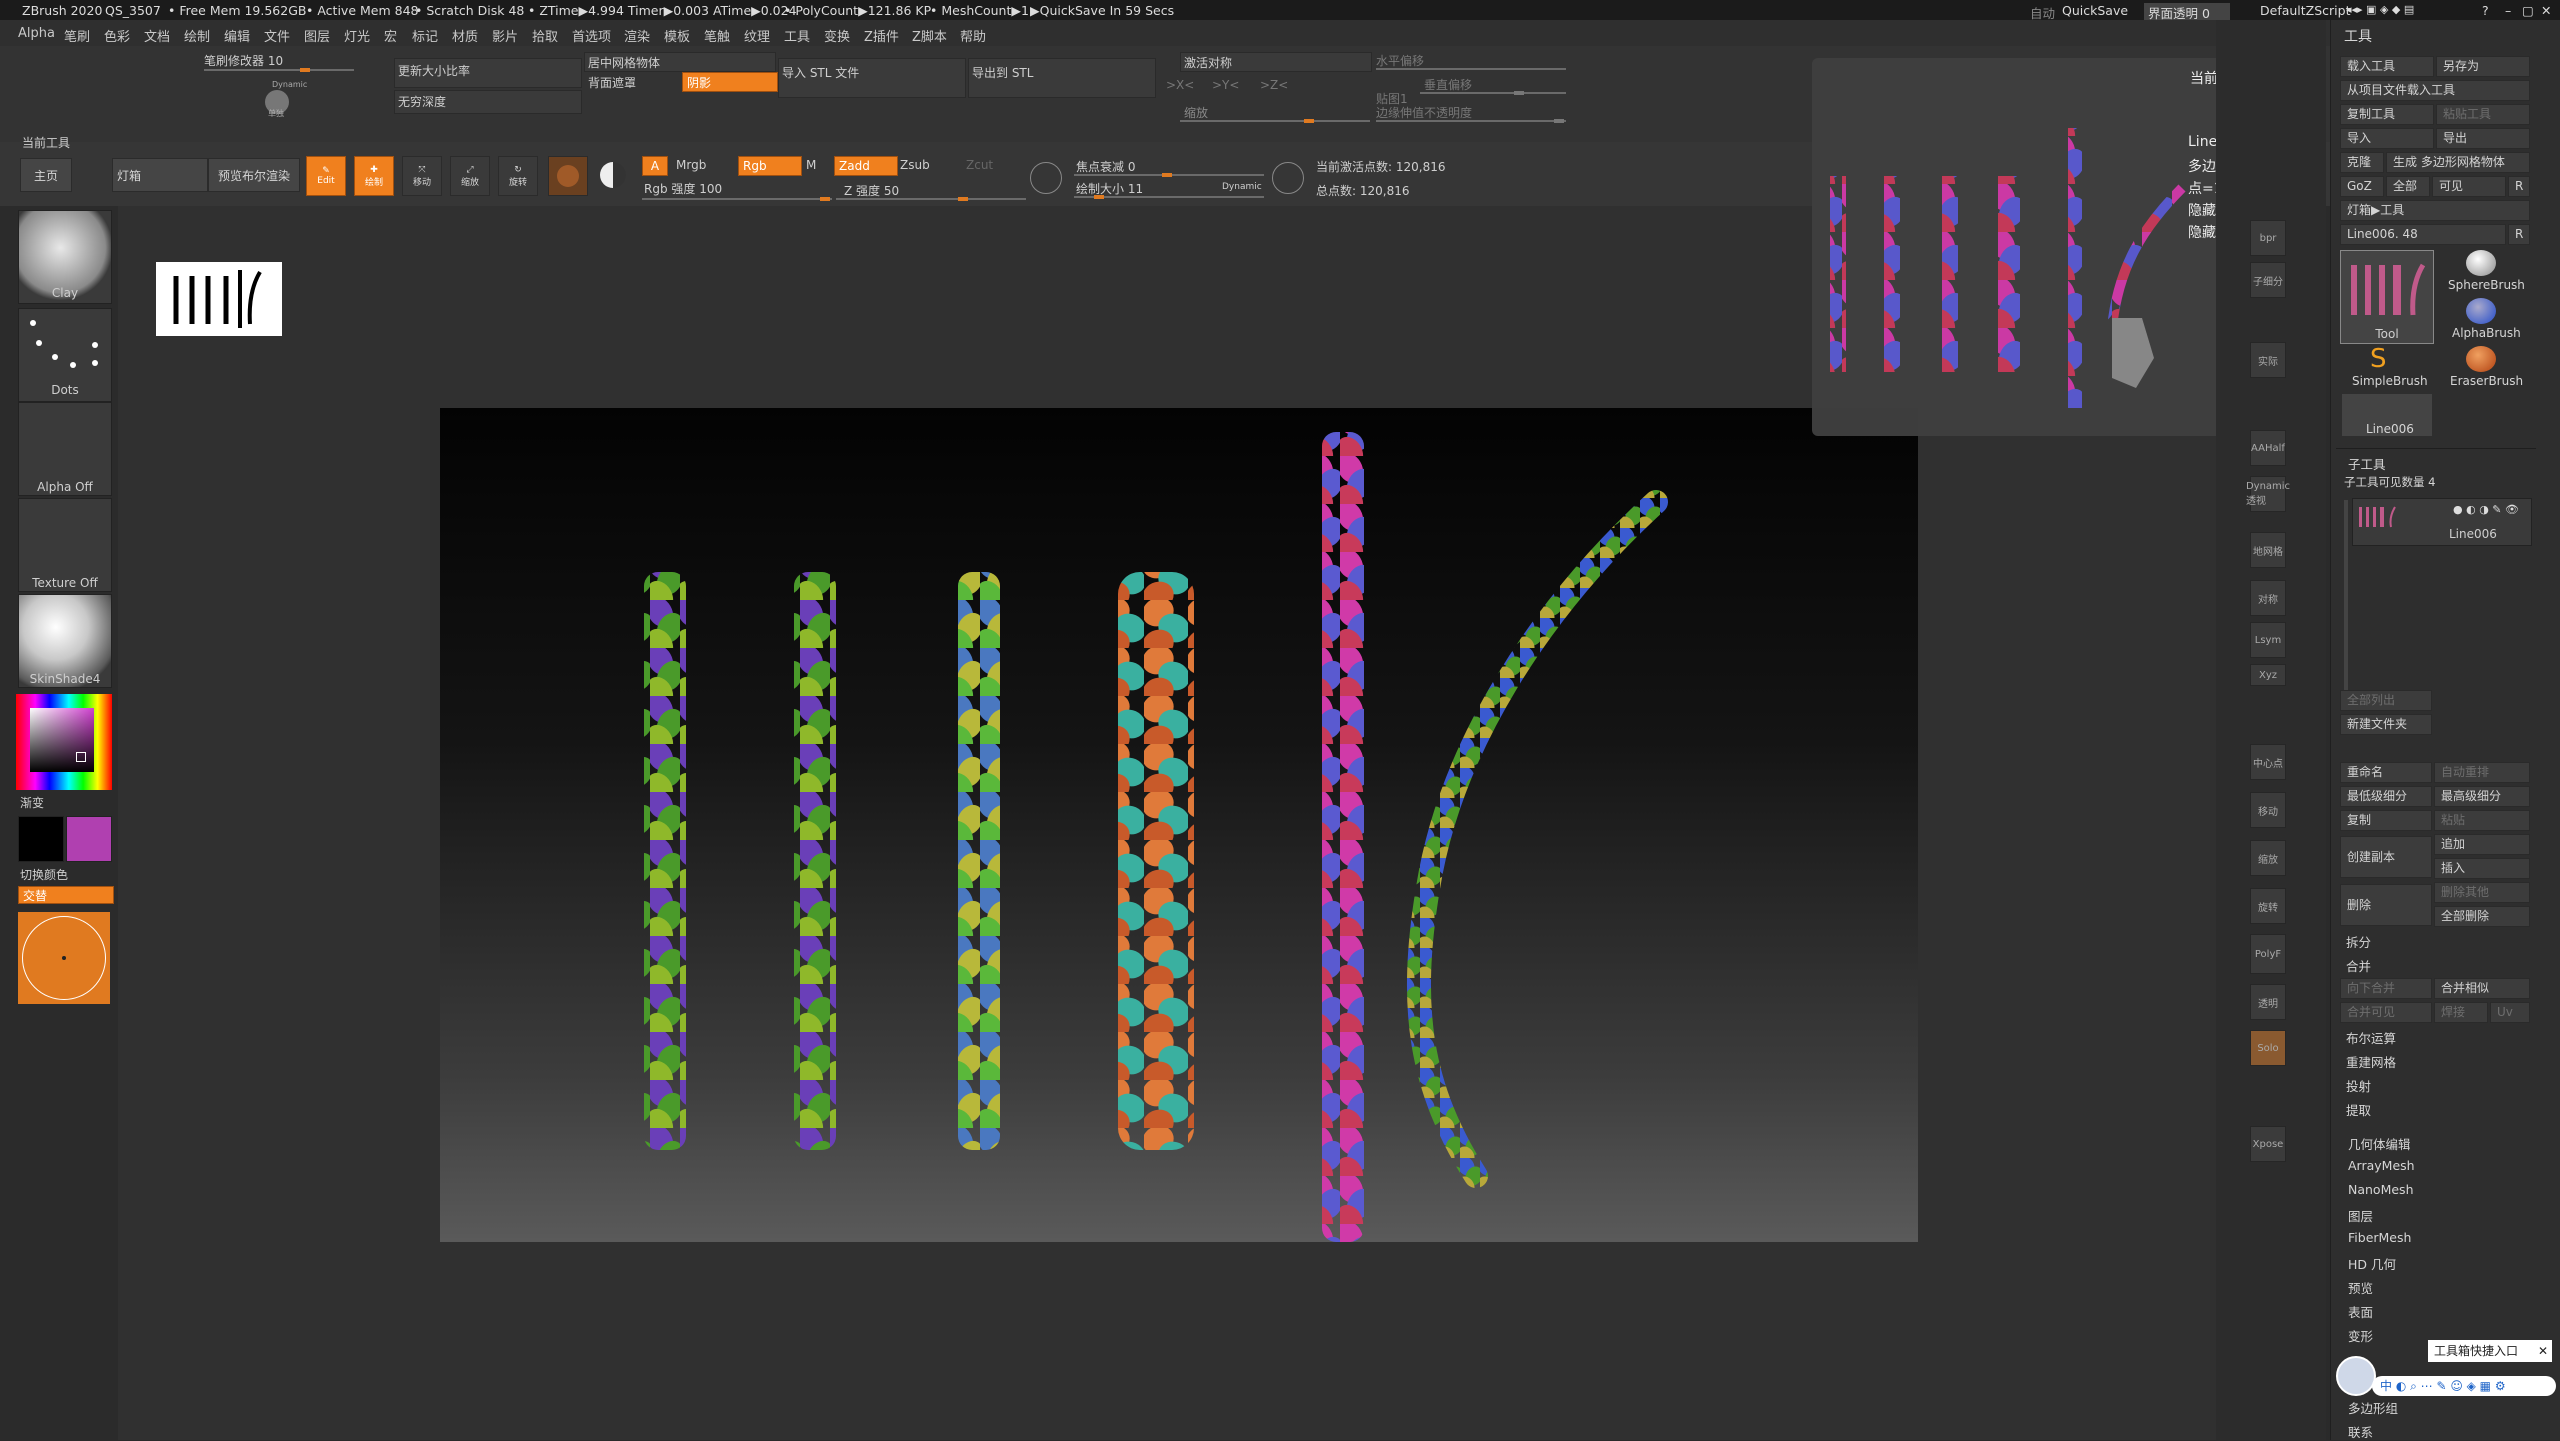 This screenshot has height=1441, width=2560. Describe the element at coordinates (2469, 186) in the screenshot. I see `goz-visible-button: 可见` at that location.